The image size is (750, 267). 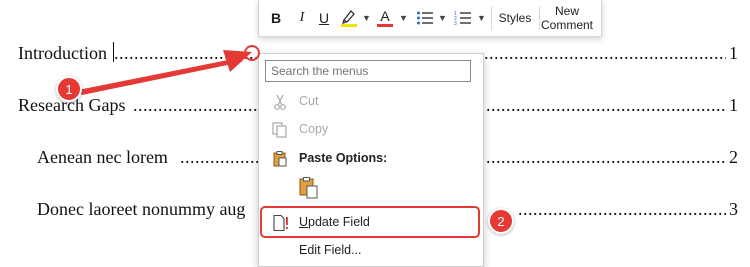 I want to click on search-menus-input, so click(x=368, y=71).